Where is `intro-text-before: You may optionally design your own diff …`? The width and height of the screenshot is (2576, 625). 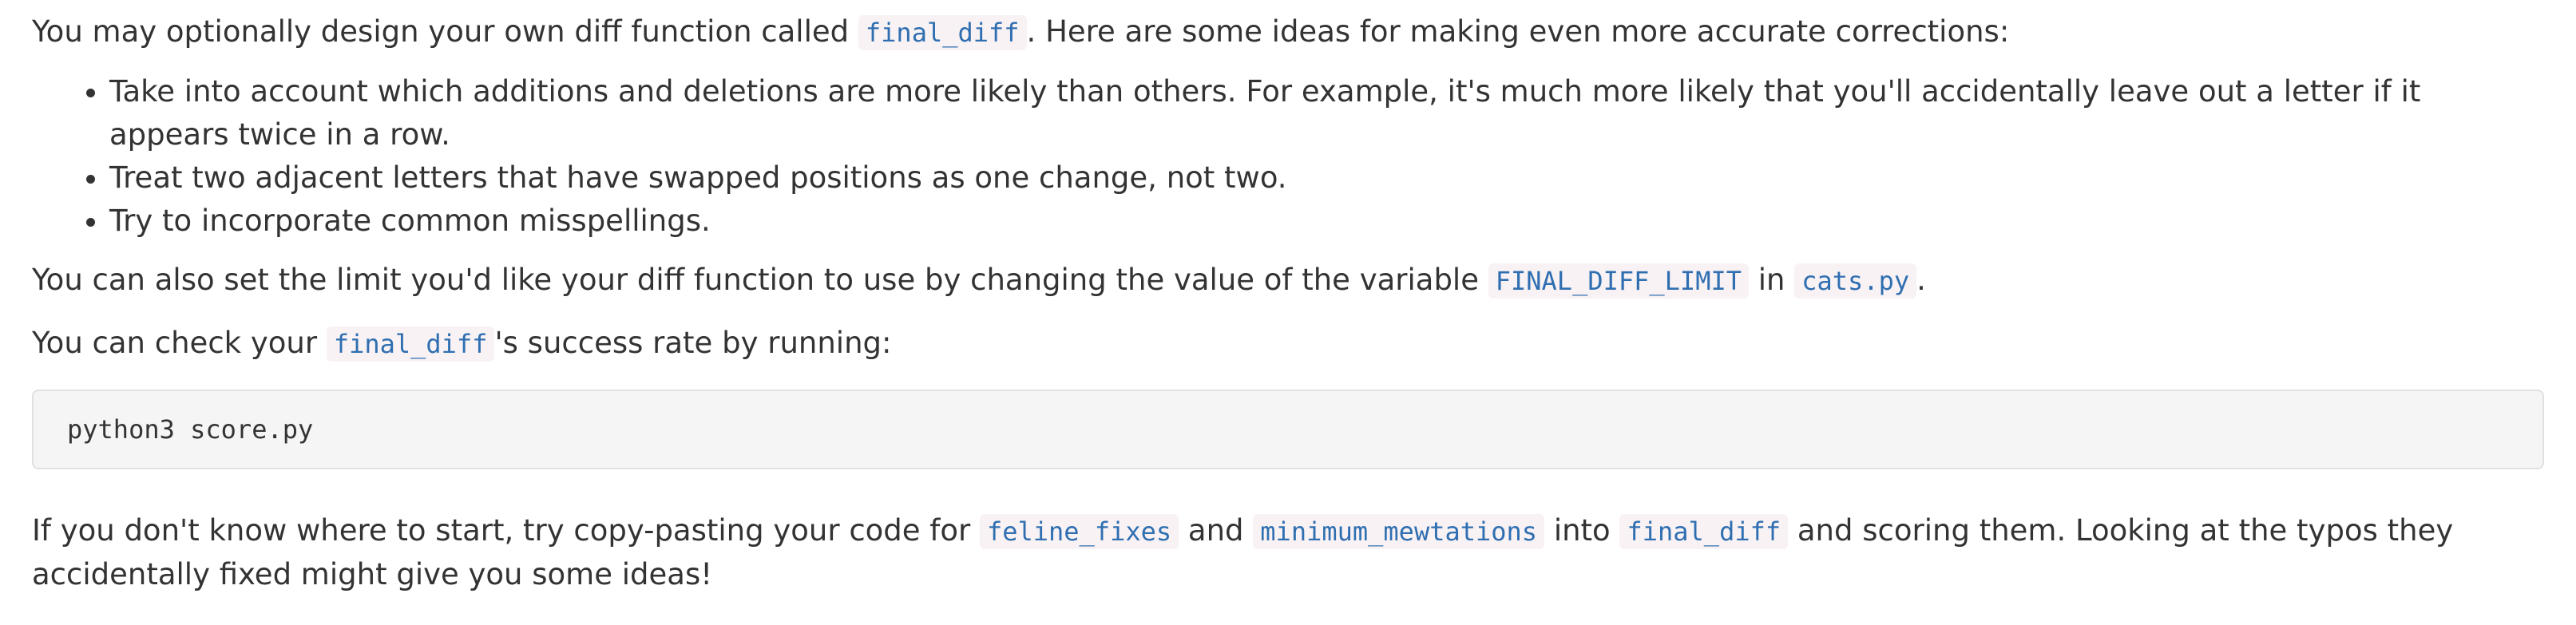 intro-text-before: You may optionally design your own diff … is located at coordinates (445, 31).